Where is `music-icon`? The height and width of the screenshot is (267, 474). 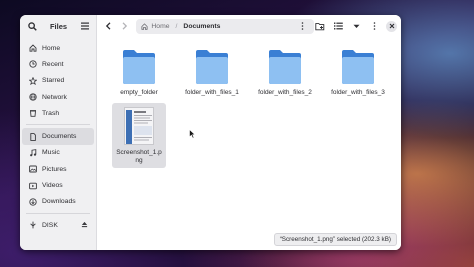
music-icon is located at coordinates (33, 153).